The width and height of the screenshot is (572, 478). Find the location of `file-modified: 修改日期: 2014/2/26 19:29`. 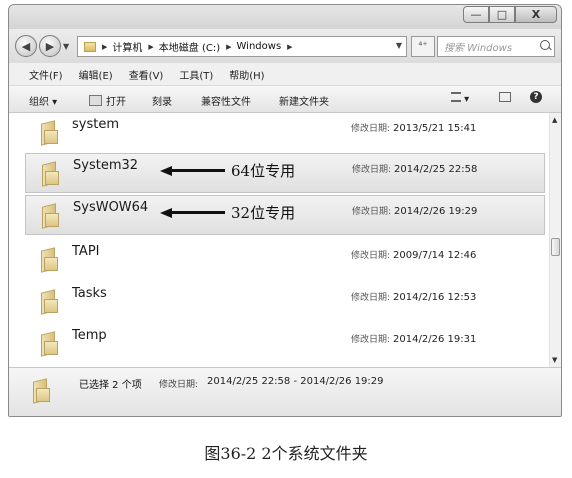

file-modified: 修改日期: 2014/2/26 19:29 is located at coordinates (414, 210).